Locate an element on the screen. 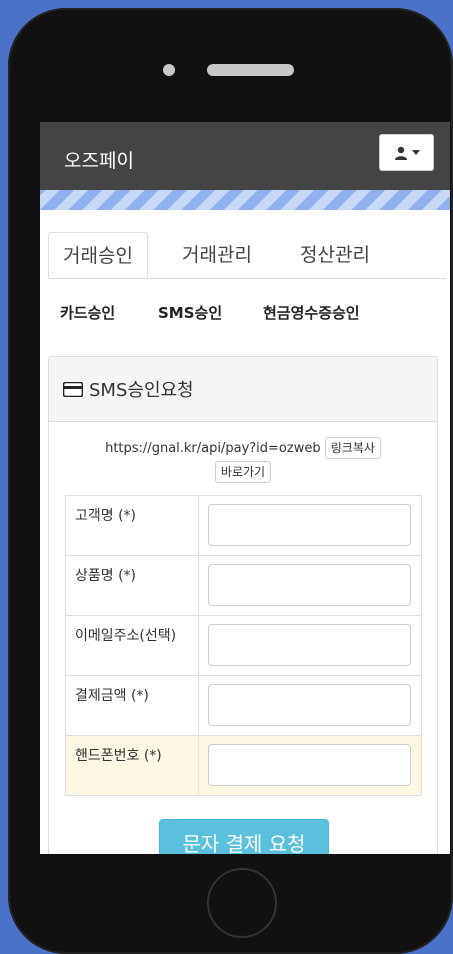  product-name-input is located at coordinates (309, 585).